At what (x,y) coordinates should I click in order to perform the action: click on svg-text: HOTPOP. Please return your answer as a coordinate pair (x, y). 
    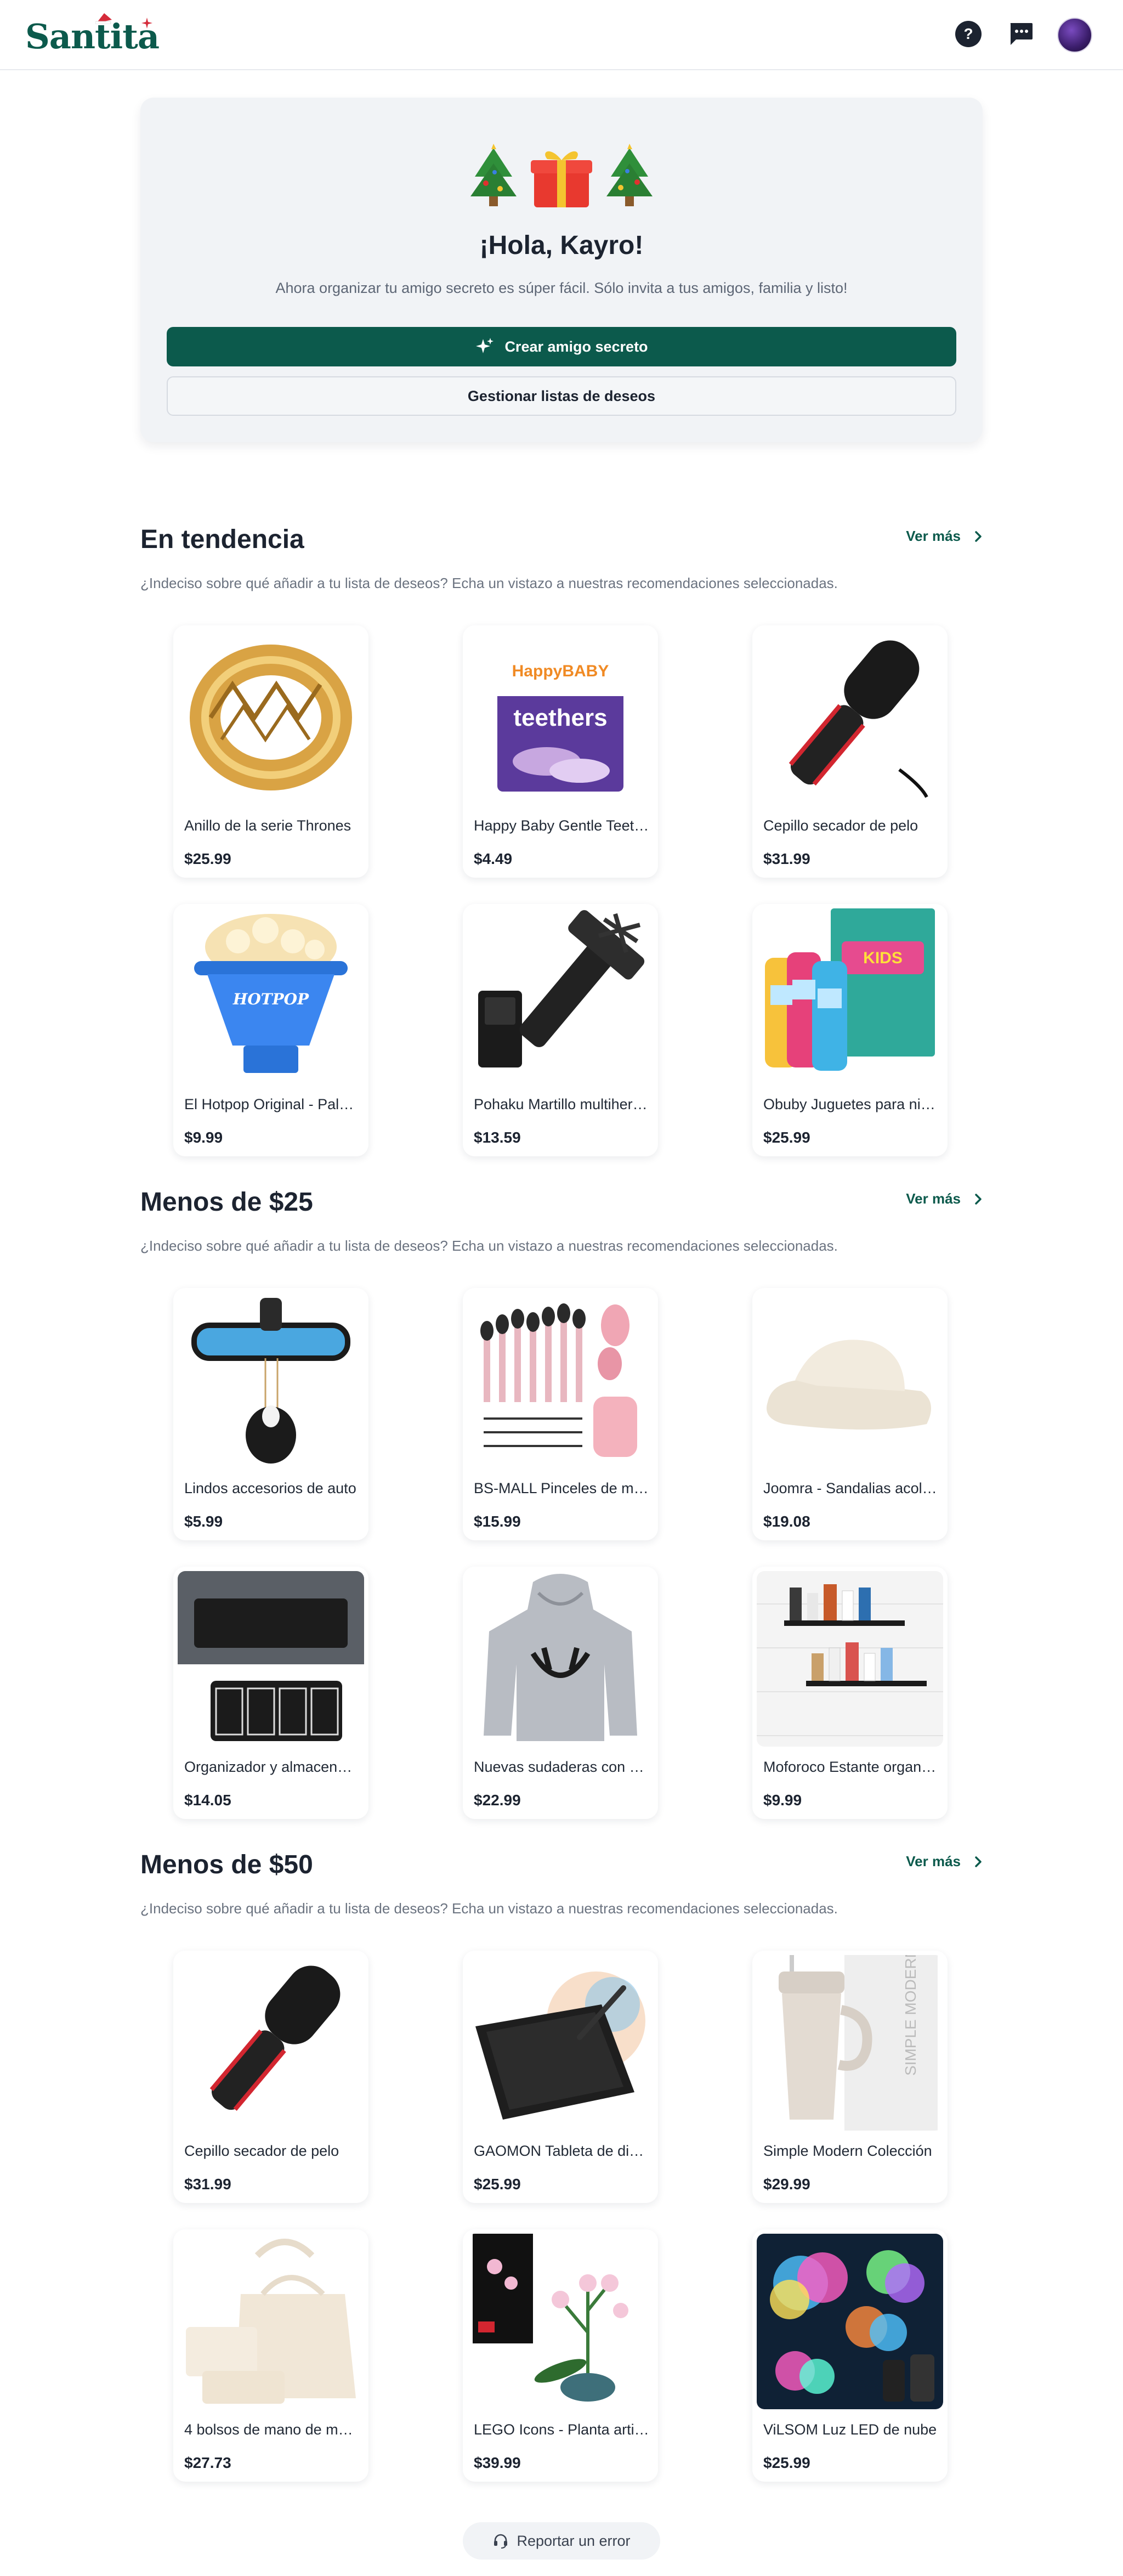
    Looking at the image, I should click on (270, 999).